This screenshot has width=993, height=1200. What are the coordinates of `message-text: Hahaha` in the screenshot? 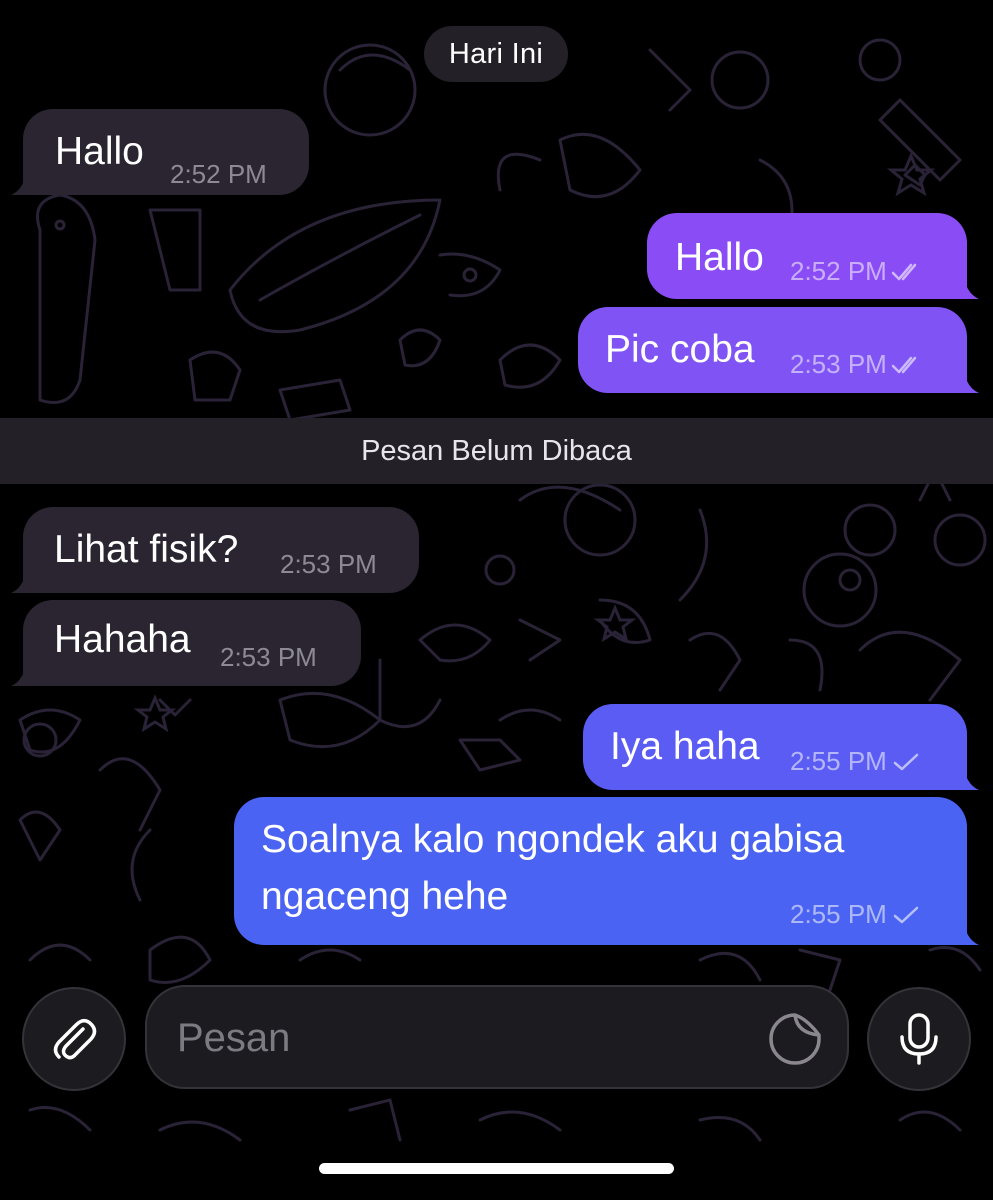 It's located at (122, 639).